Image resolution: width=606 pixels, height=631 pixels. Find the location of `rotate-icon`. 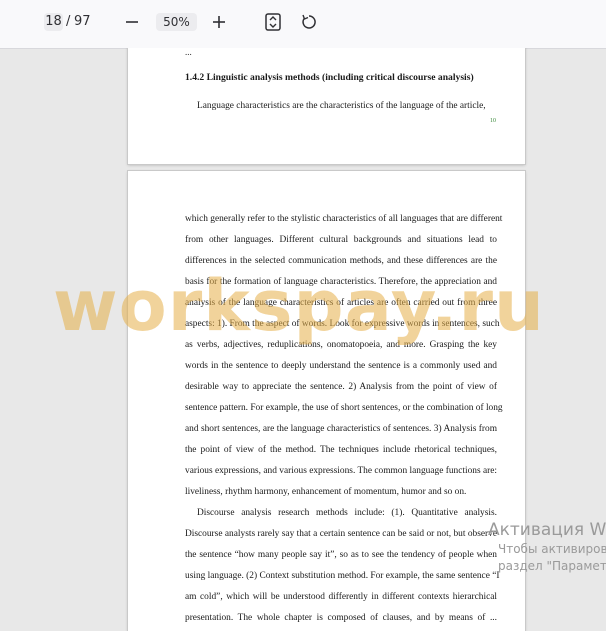

rotate-icon is located at coordinates (309, 21).